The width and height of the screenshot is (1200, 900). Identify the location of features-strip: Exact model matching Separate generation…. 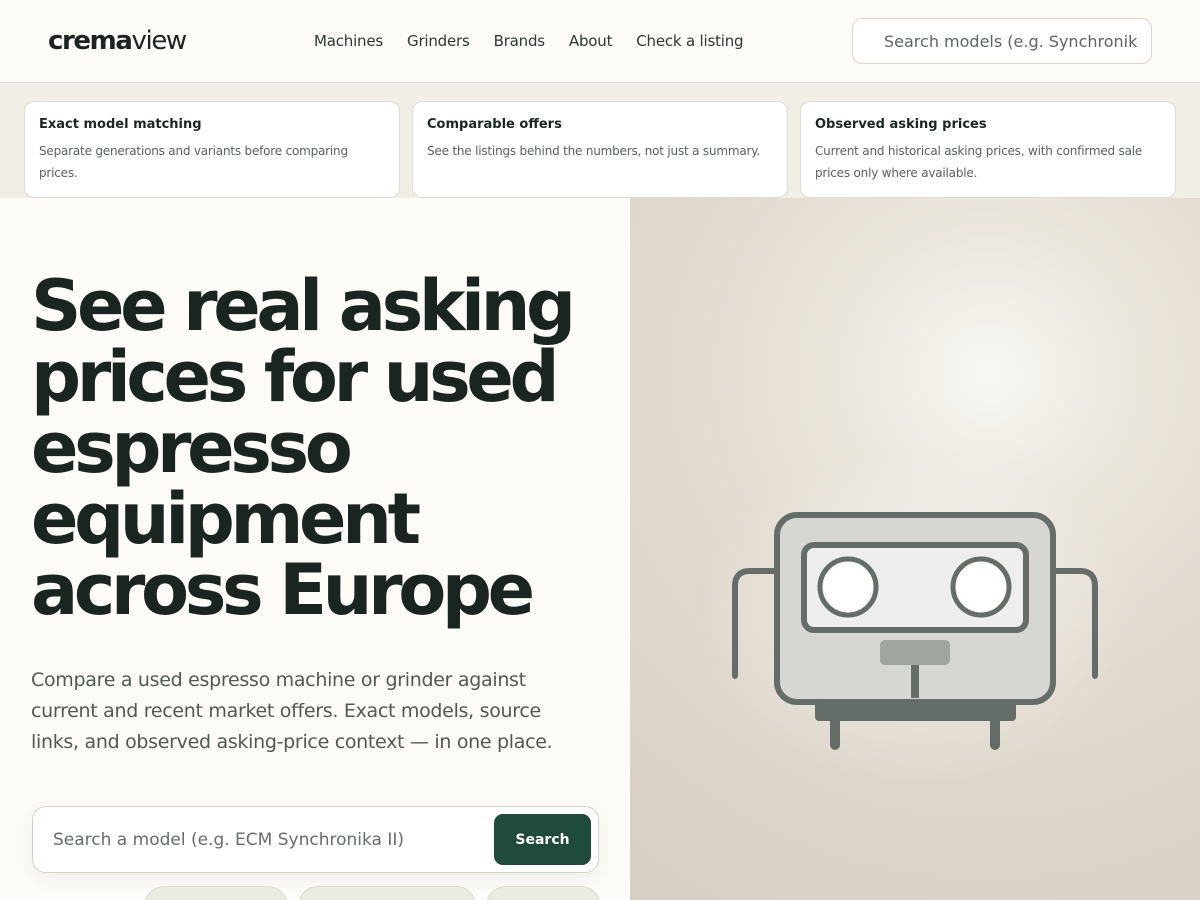
(600, 140).